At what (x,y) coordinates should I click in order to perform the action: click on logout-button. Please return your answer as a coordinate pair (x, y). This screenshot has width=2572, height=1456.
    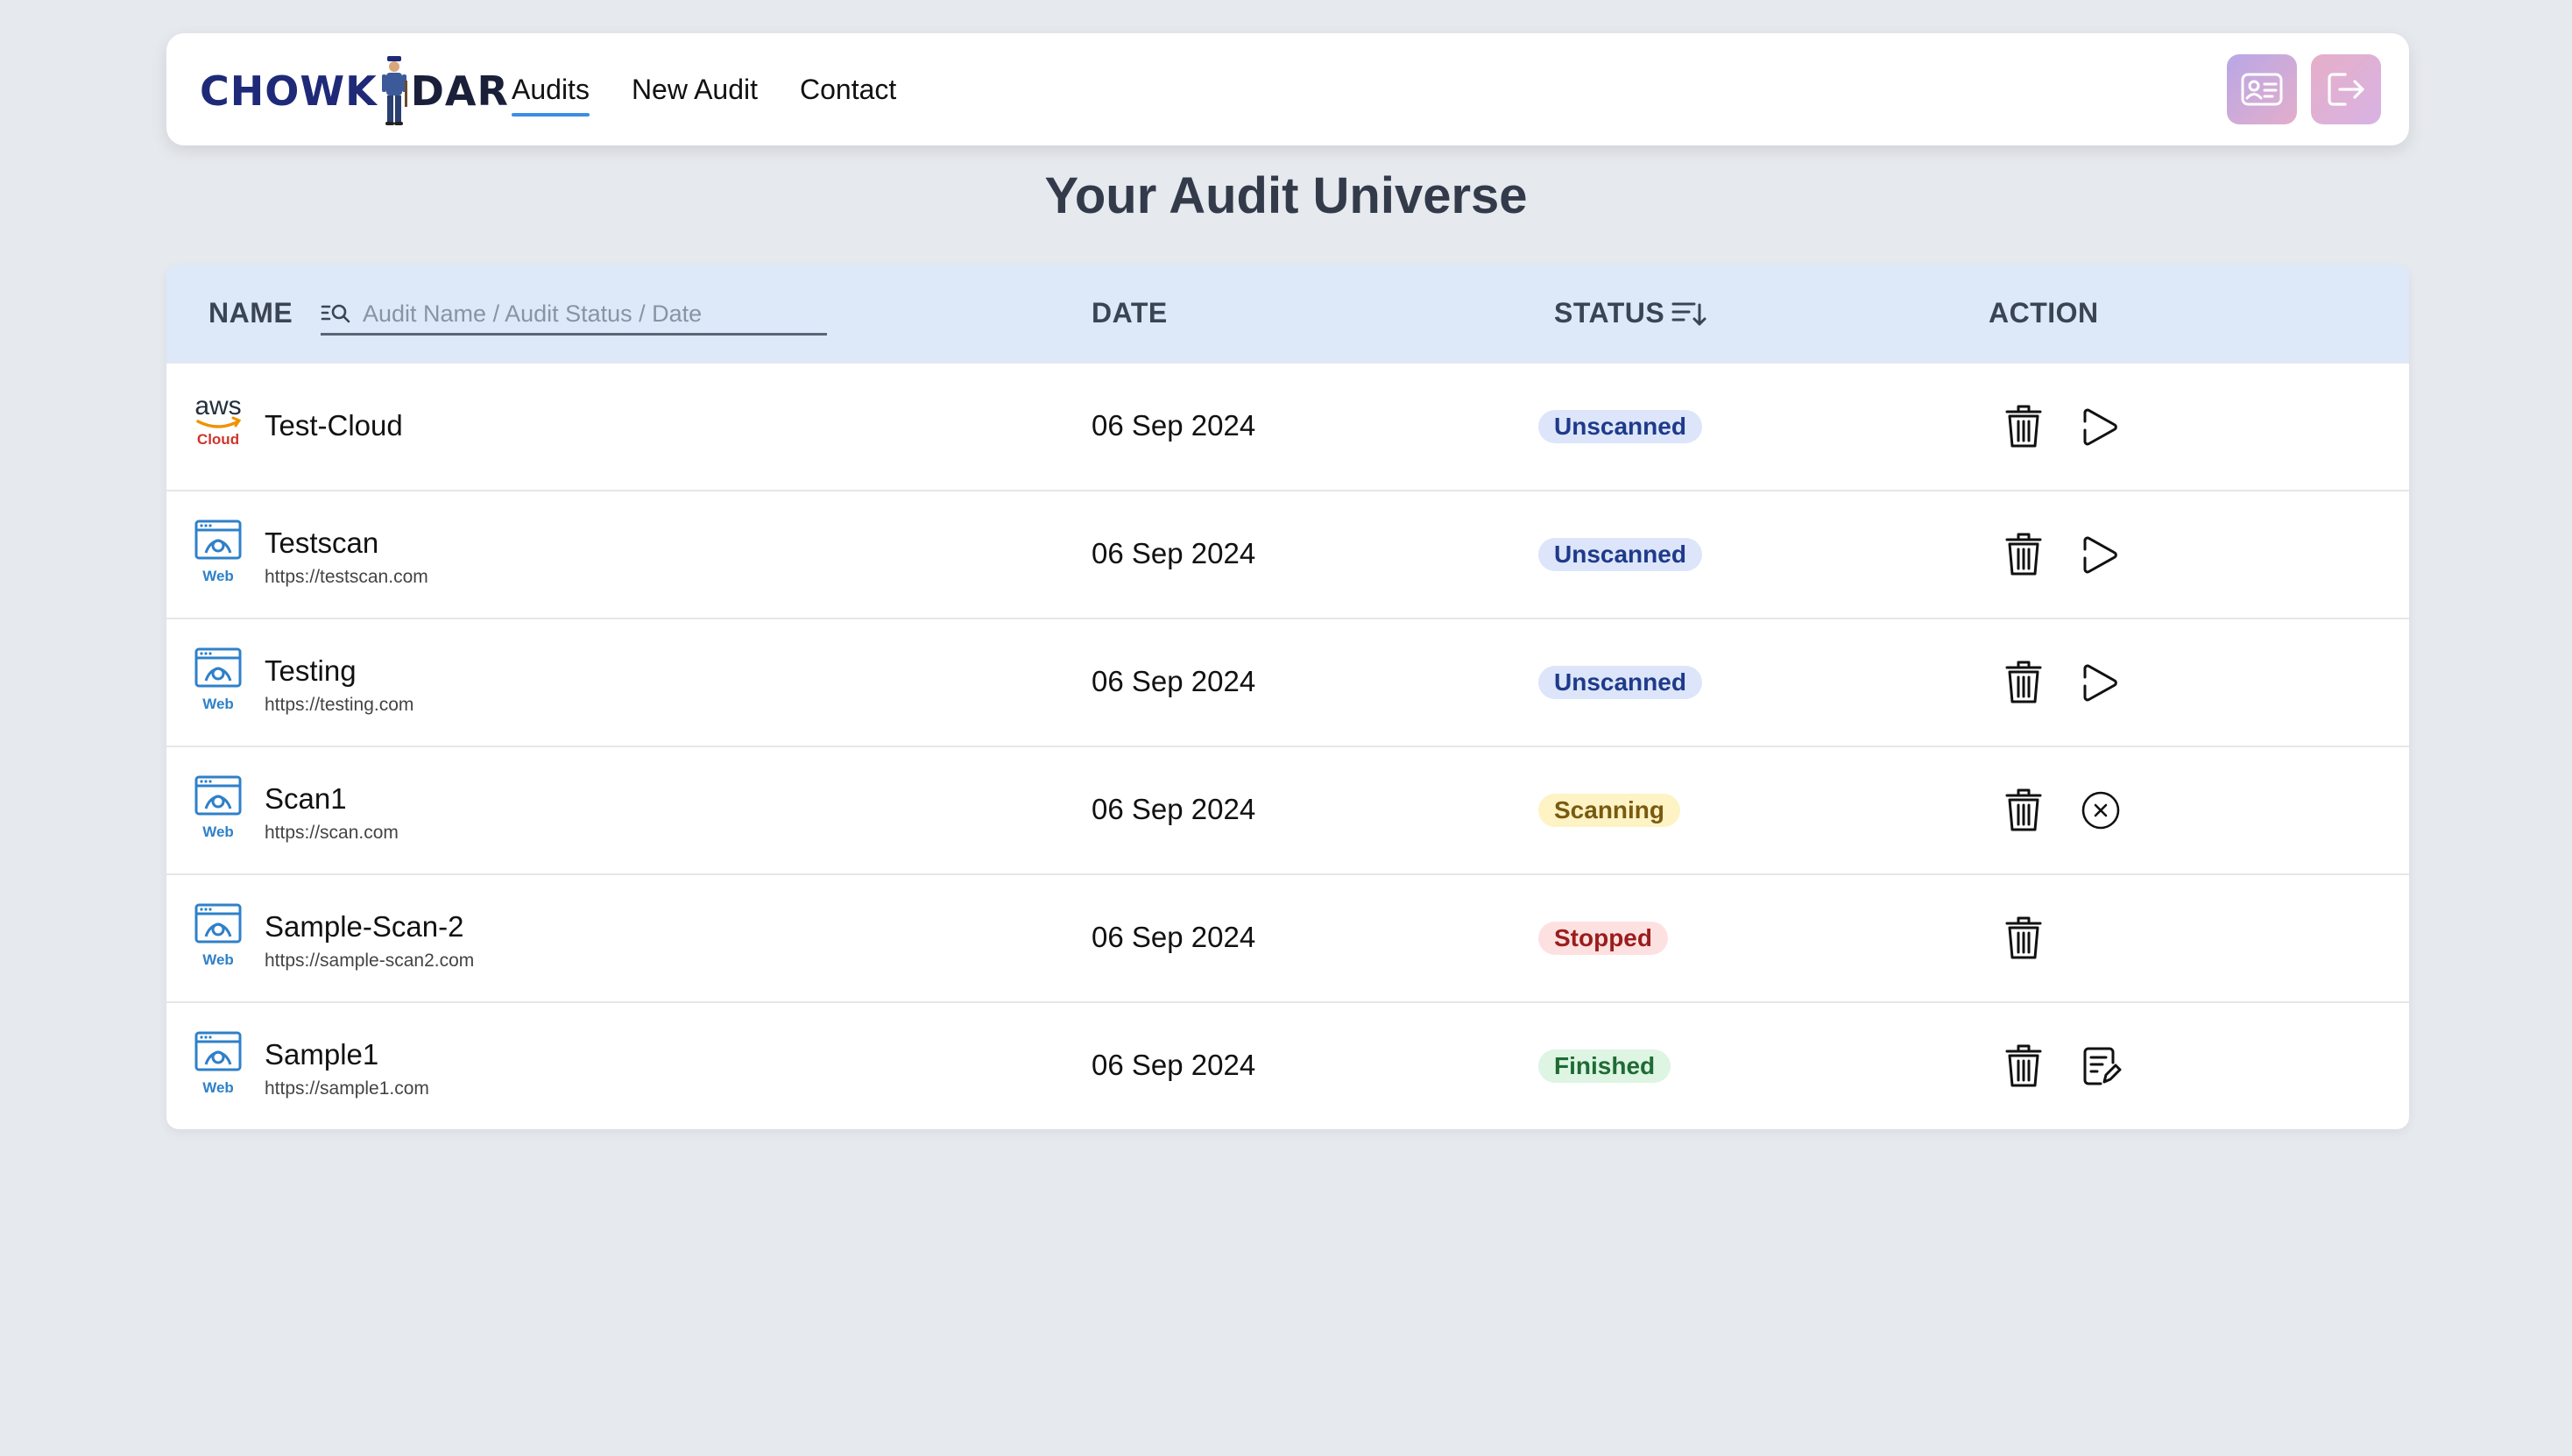
    Looking at the image, I should click on (2346, 89).